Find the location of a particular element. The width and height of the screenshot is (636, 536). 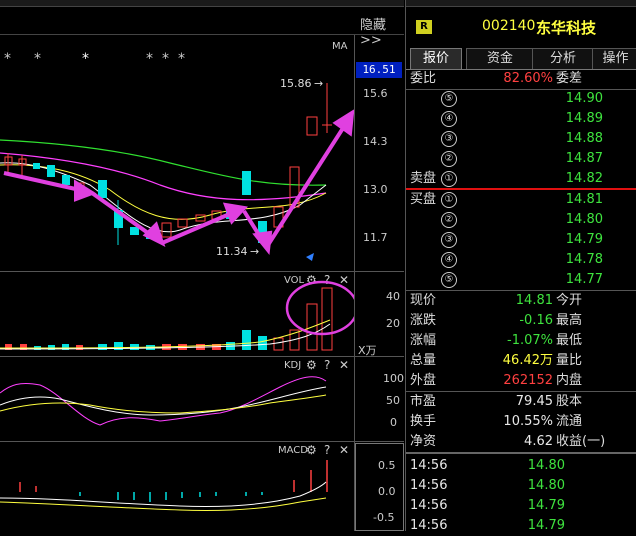

quote-value: 46.42万 is located at coordinates (527, 360).